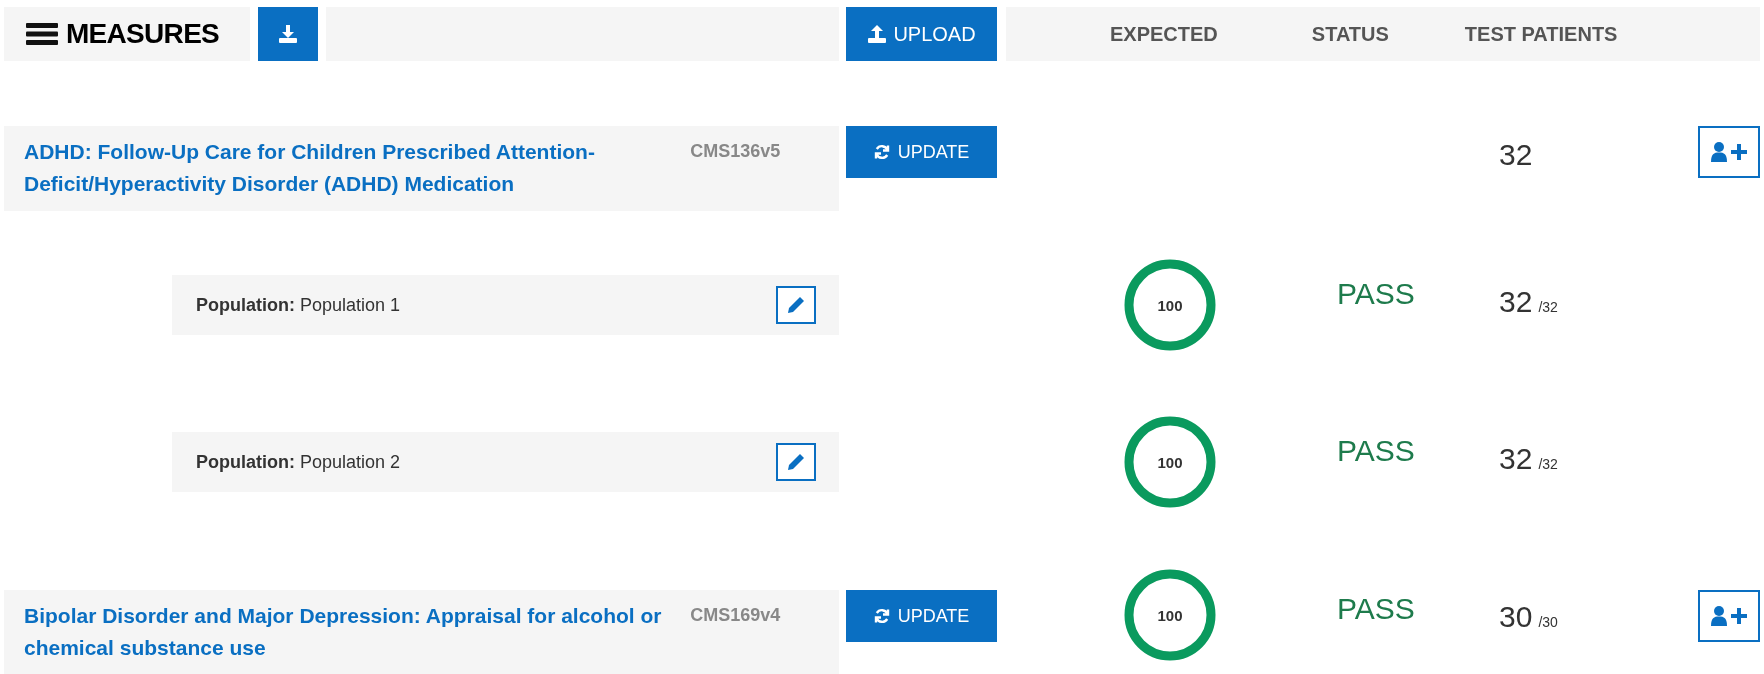 This screenshot has width=1764, height=674. What do you see at coordinates (736, 151) in the screenshot?
I see `measure-code: CMS136v5` at bounding box center [736, 151].